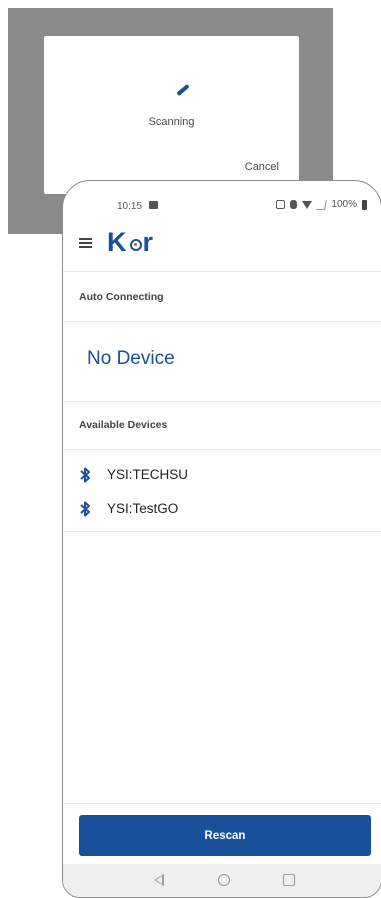  Describe the element at coordinates (289, 880) in the screenshot. I see `recent-apps-icon` at that location.